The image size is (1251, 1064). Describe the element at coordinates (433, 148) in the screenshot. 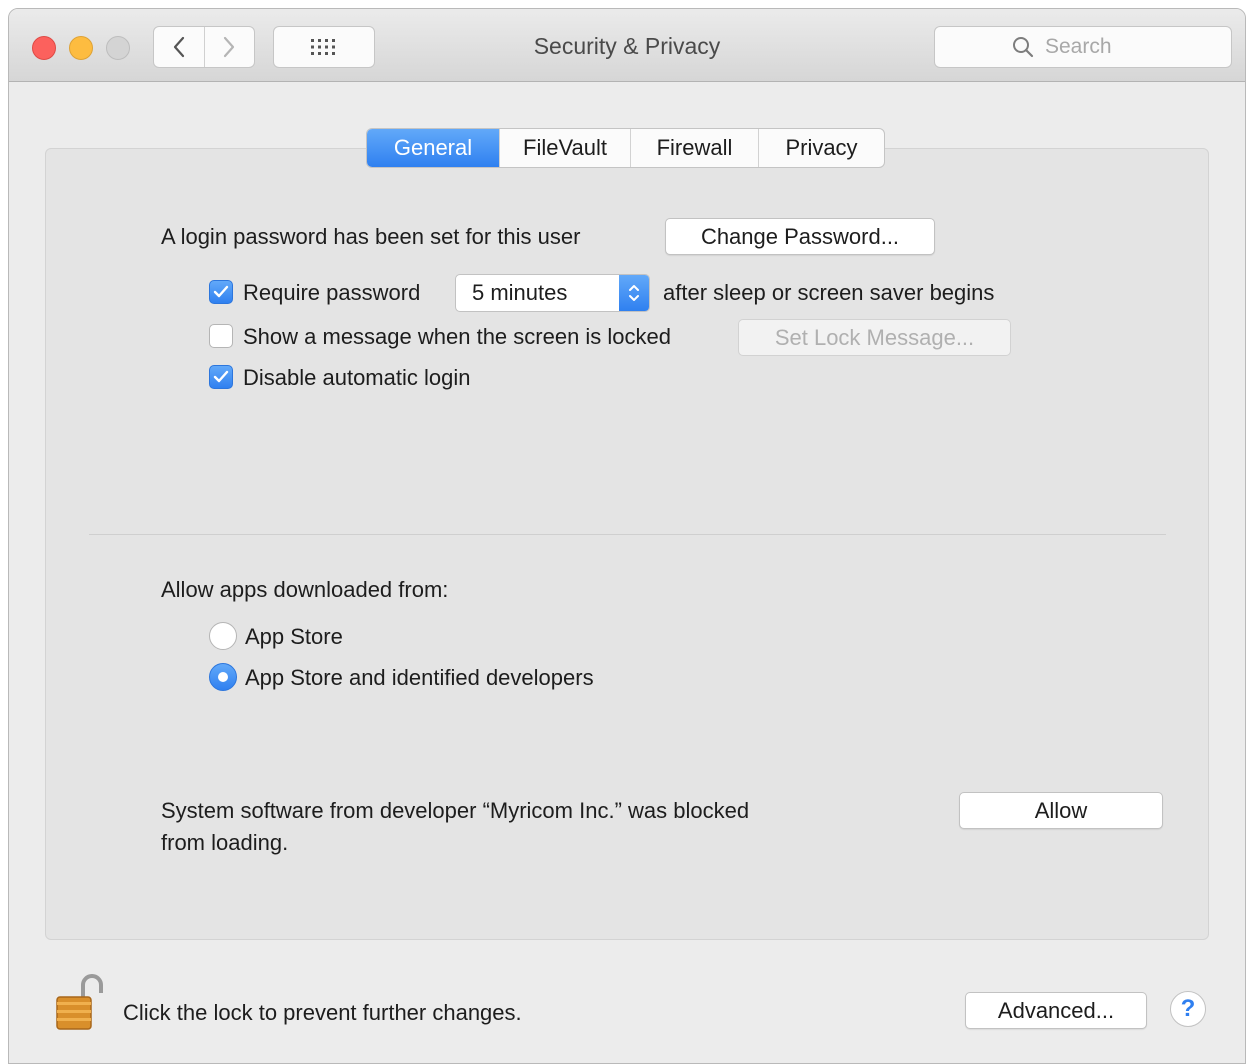

I see `tab-general: General` at that location.